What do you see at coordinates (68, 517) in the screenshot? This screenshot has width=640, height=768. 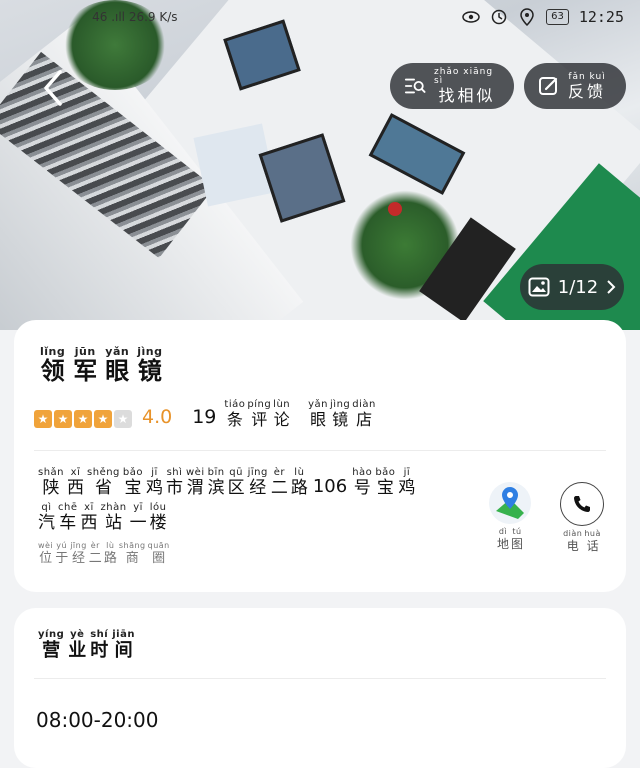 I see `pinyin-char: chē 车` at bounding box center [68, 517].